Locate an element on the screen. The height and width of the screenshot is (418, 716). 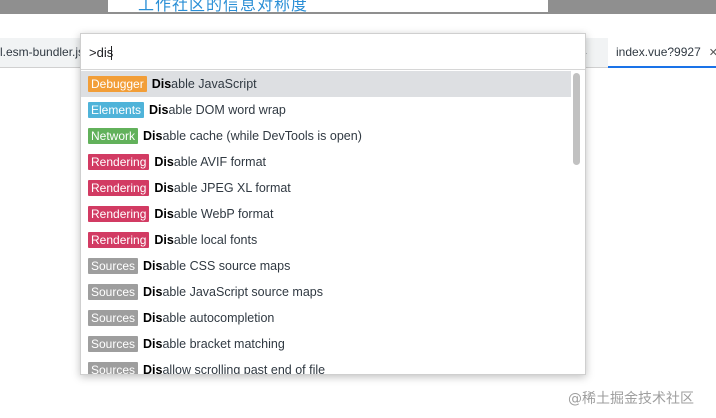
category-badge: Debugger is located at coordinates (117, 84).